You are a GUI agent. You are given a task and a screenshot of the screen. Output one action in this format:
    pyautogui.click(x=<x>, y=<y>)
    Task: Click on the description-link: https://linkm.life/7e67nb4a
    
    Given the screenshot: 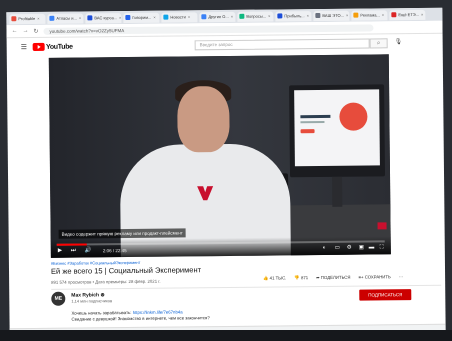 What is the action you would take?
    pyautogui.click(x=158, y=312)
    